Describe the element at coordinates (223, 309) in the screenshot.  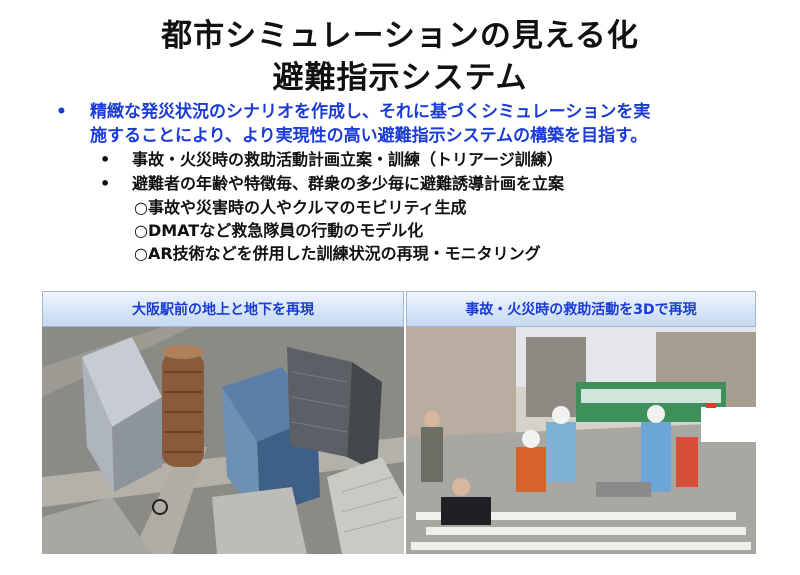
I see `panel-caption: 大阪駅前の地上と地下を再現` at that location.